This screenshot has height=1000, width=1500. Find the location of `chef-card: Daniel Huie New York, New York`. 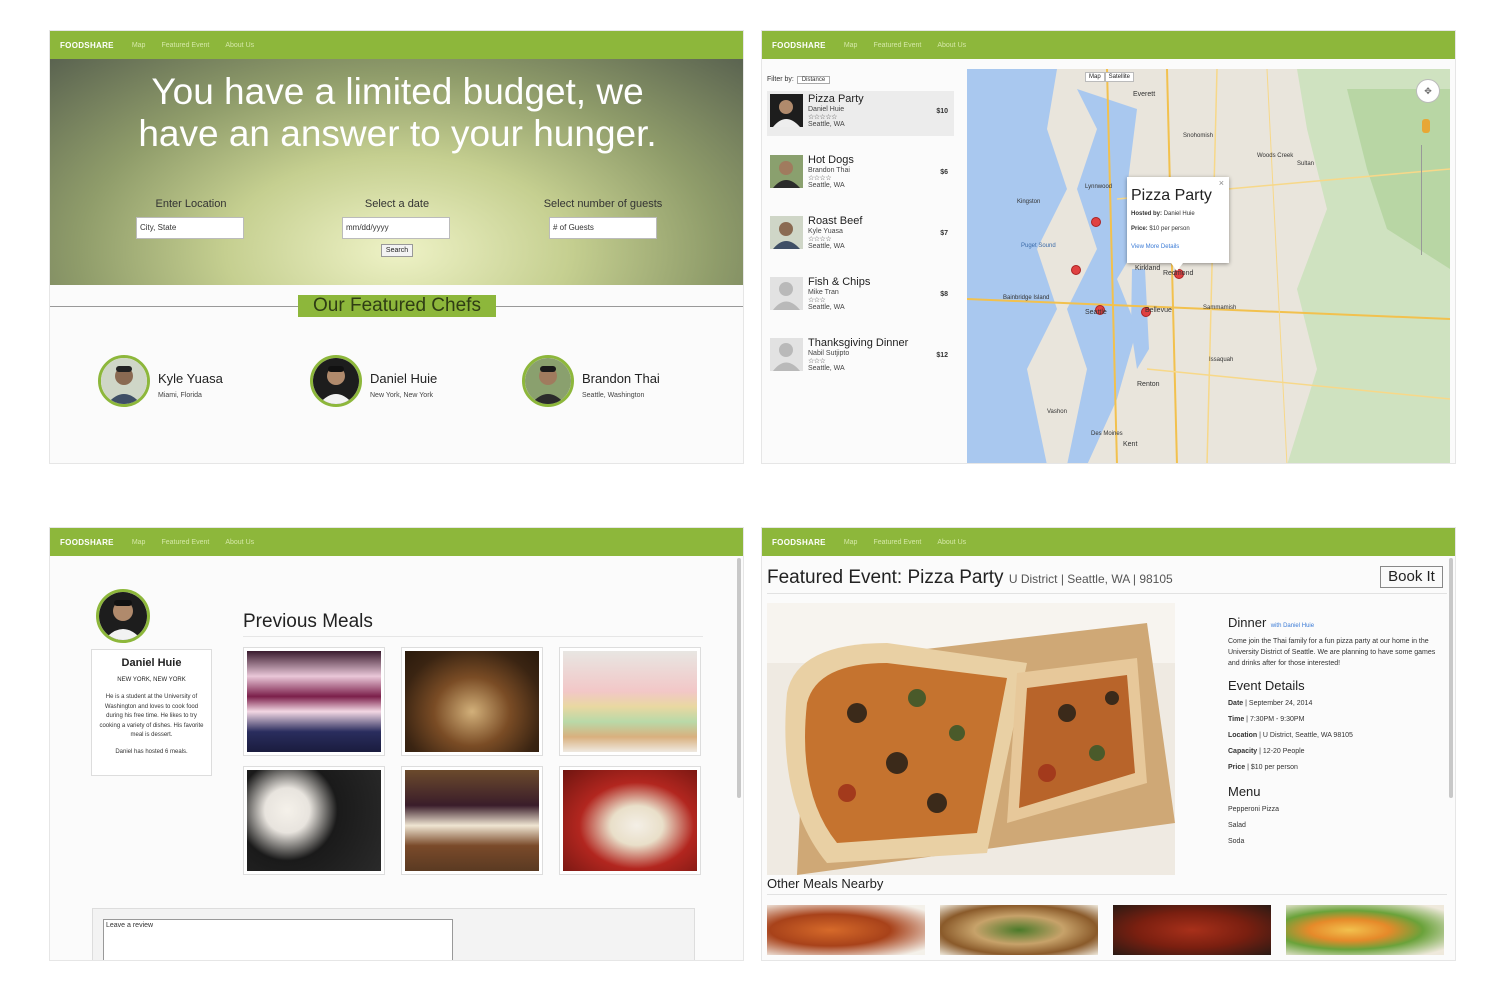

chef-card: Daniel Huie New York, New York is located at coordinates (405, 383).